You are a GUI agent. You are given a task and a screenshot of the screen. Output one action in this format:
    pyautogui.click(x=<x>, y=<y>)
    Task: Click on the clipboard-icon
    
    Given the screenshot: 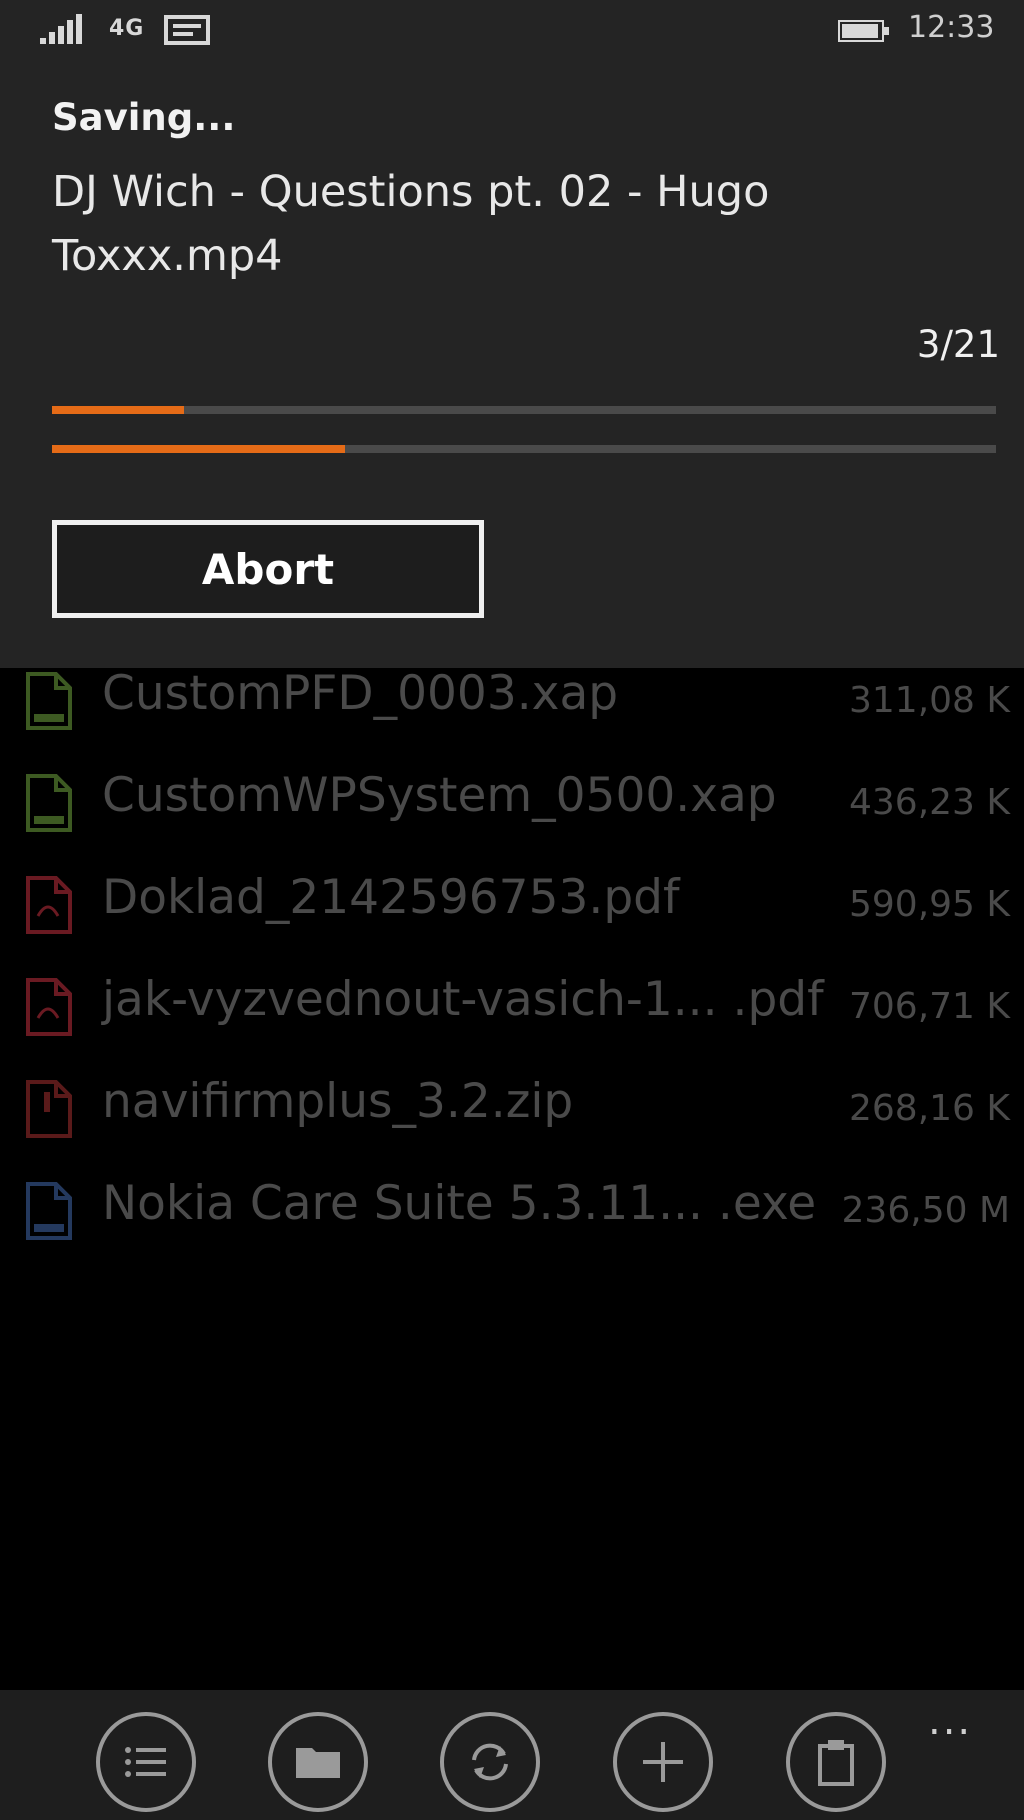 What is the action you would take?
    pyautogui.click(x=836, y=1763)
    